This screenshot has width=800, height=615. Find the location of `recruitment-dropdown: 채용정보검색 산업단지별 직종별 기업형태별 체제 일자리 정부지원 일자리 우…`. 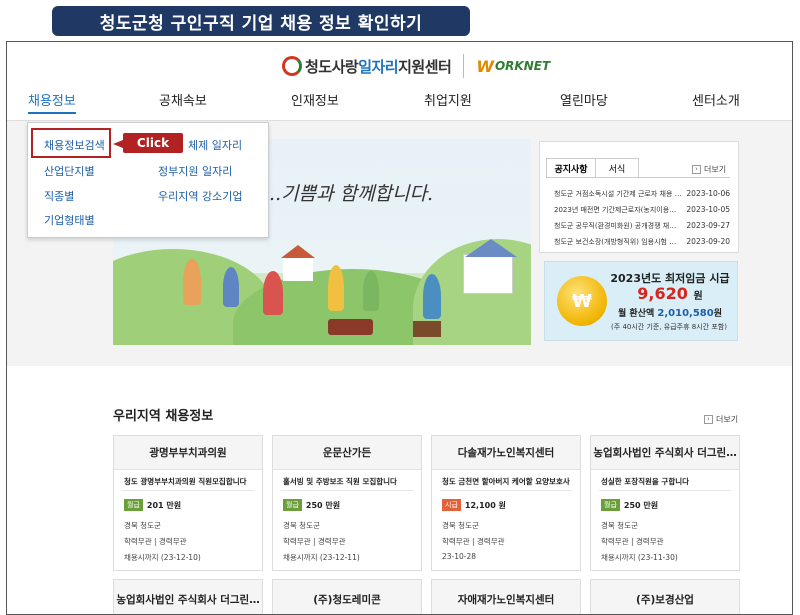

recruitment-dropdown: 채용정보검색 산업단지별 직종별 기업형태별 체제 일자리 정부지원 일자리 우… is located at coordinates (148, 180).